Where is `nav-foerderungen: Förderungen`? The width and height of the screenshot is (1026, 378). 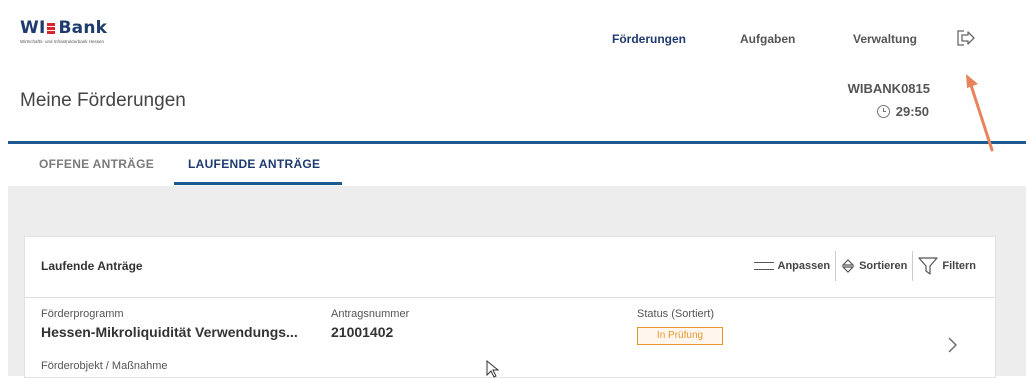
nav-foerderungen: Förderungen is located at coordinates (649, 39).